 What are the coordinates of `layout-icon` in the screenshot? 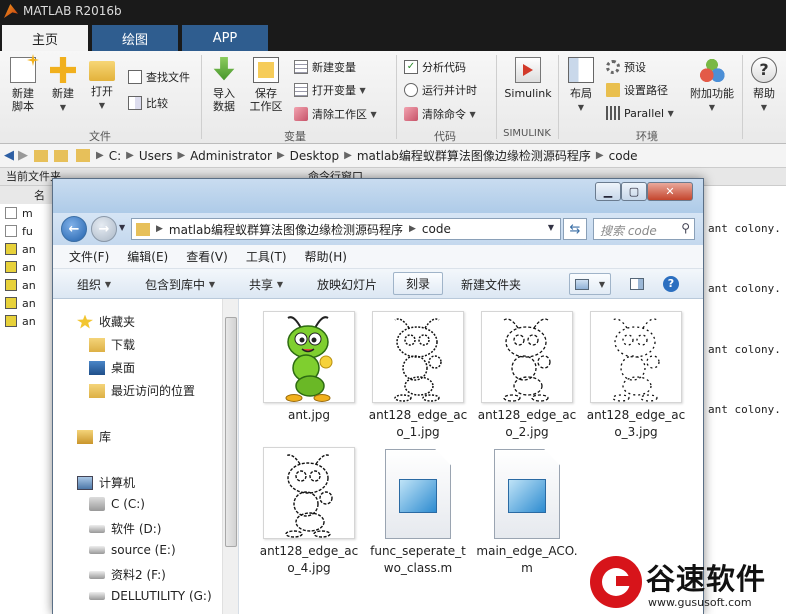 It's located at (581, 70).